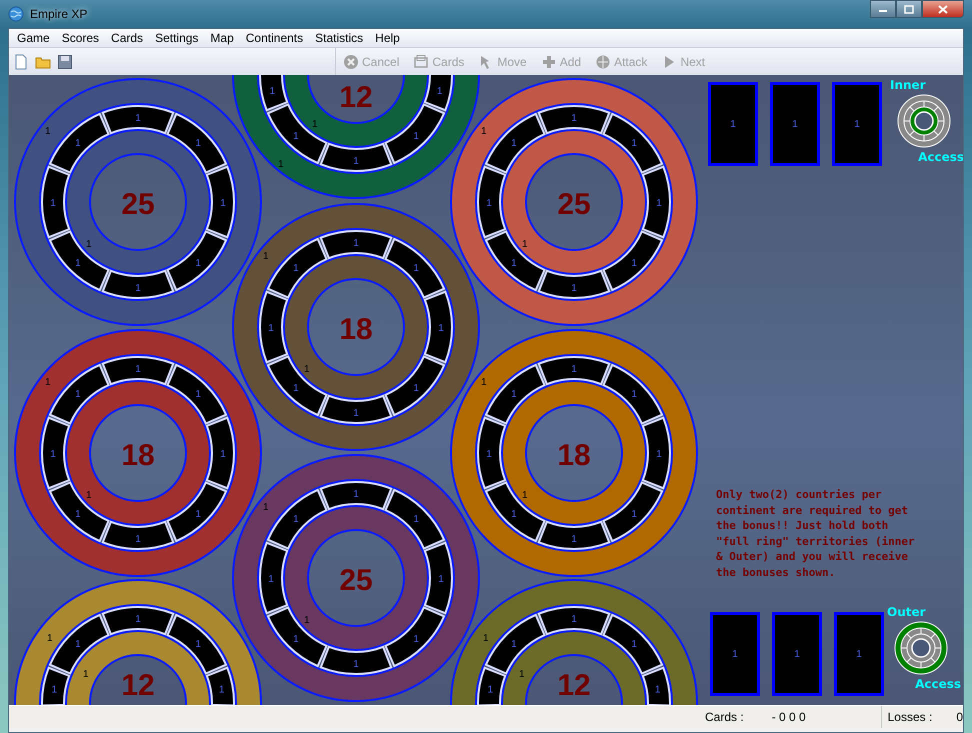 This screenshot has height=733, width=972. What do you see at coordinates (339, 38) in the screenshot?
I see `menu-item: Statistics` at bounding box center [339, 38].